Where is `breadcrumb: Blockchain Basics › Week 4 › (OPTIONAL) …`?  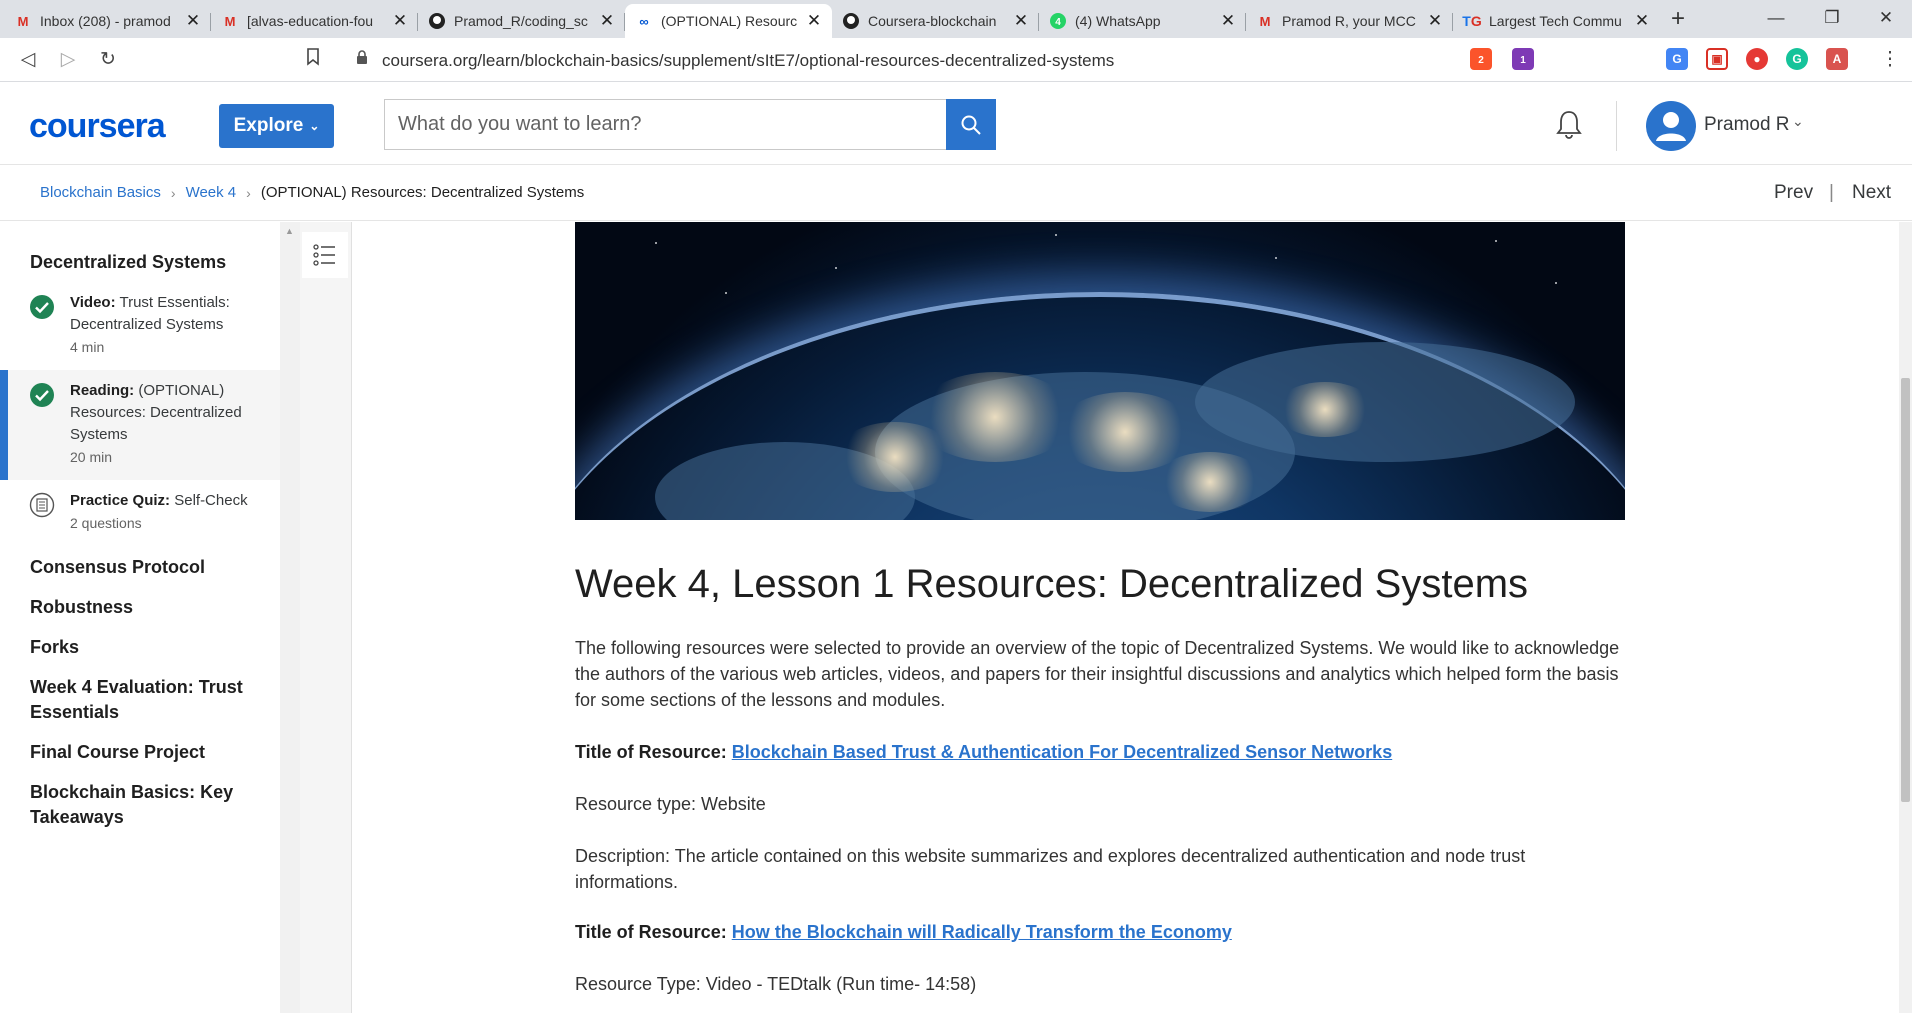 breadcrumb: Blockchain Basics › Week 4 › (OPTIONAL) … is located at coordinates (312, 192).